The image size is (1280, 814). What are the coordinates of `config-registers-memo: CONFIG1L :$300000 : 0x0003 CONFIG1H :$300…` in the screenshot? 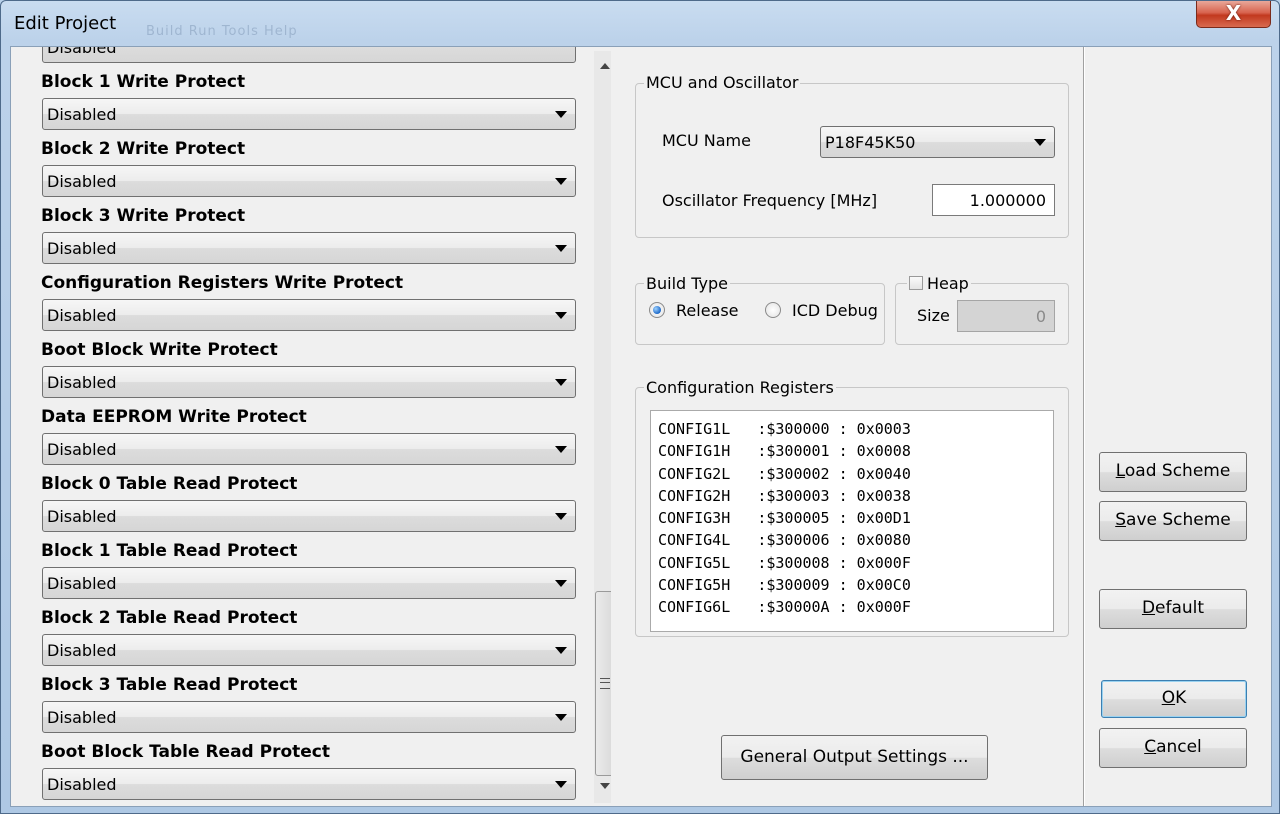 It's located at (852, 521).